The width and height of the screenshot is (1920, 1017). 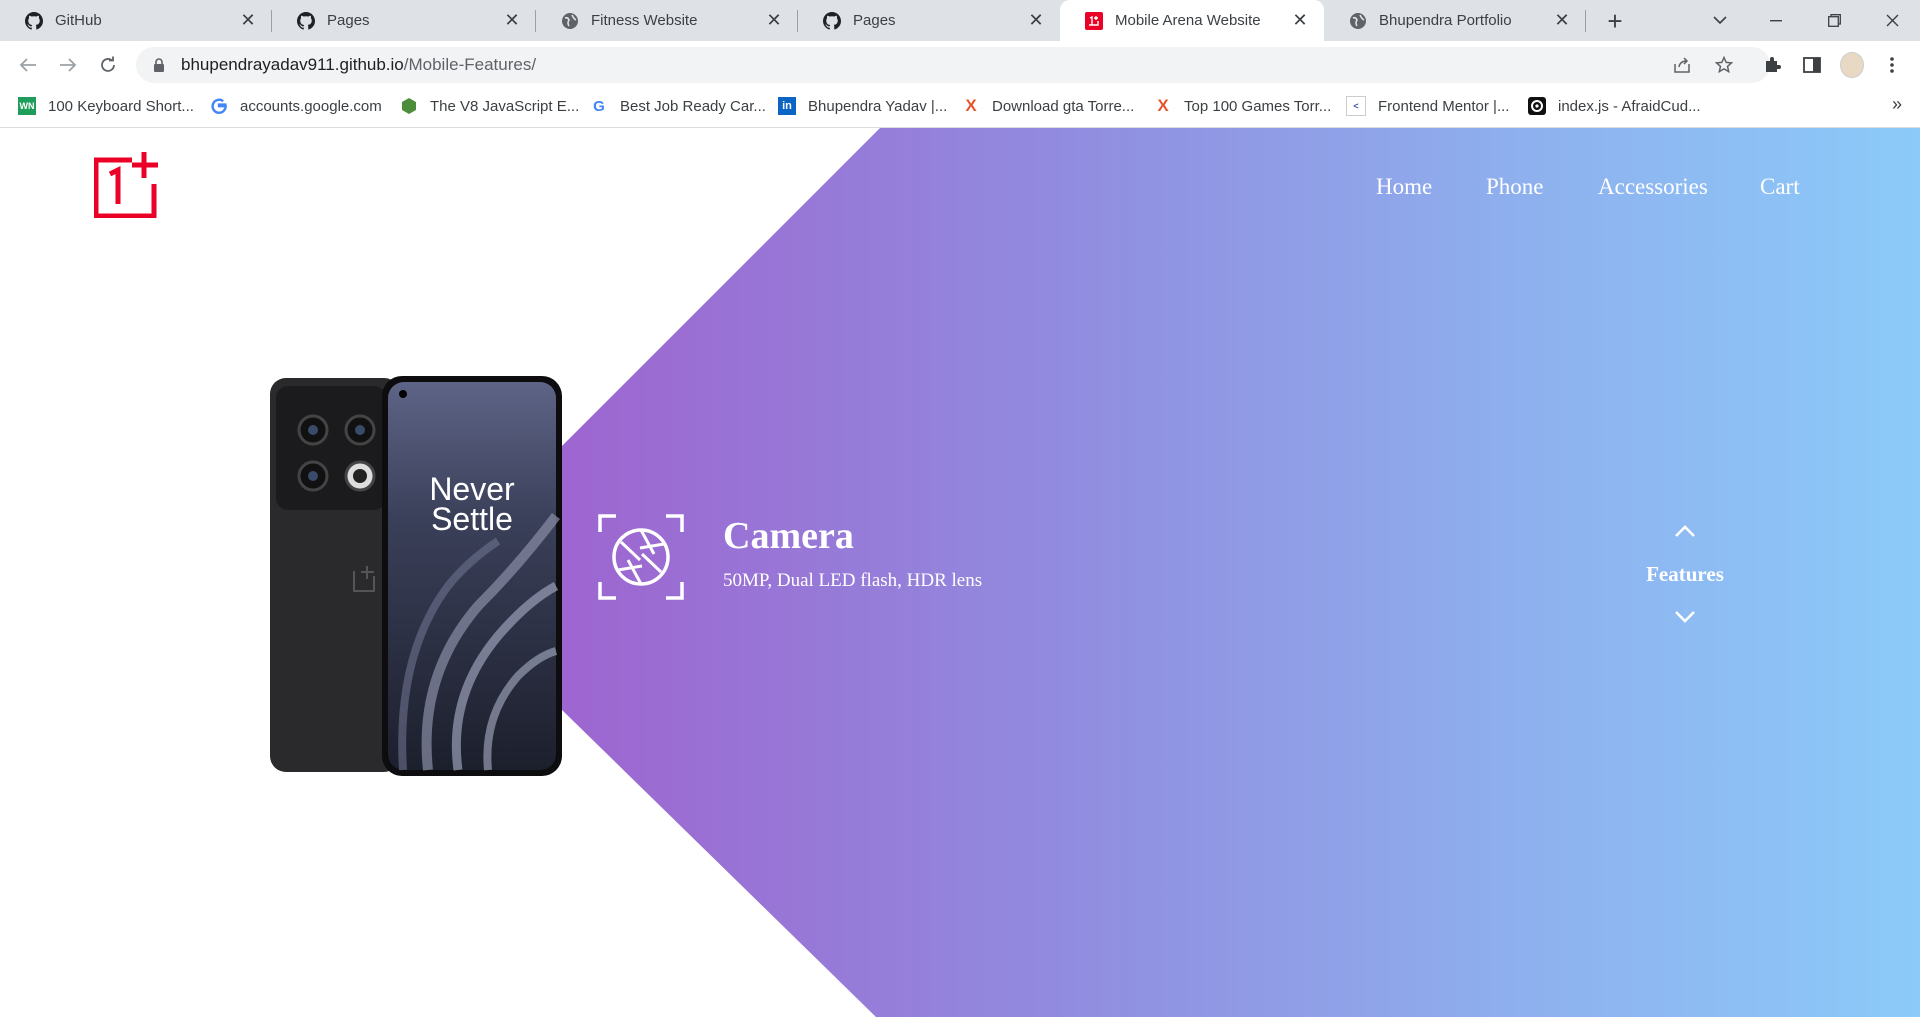 I want to click on phone-image: Never Settle, so click(x=416, y=576).